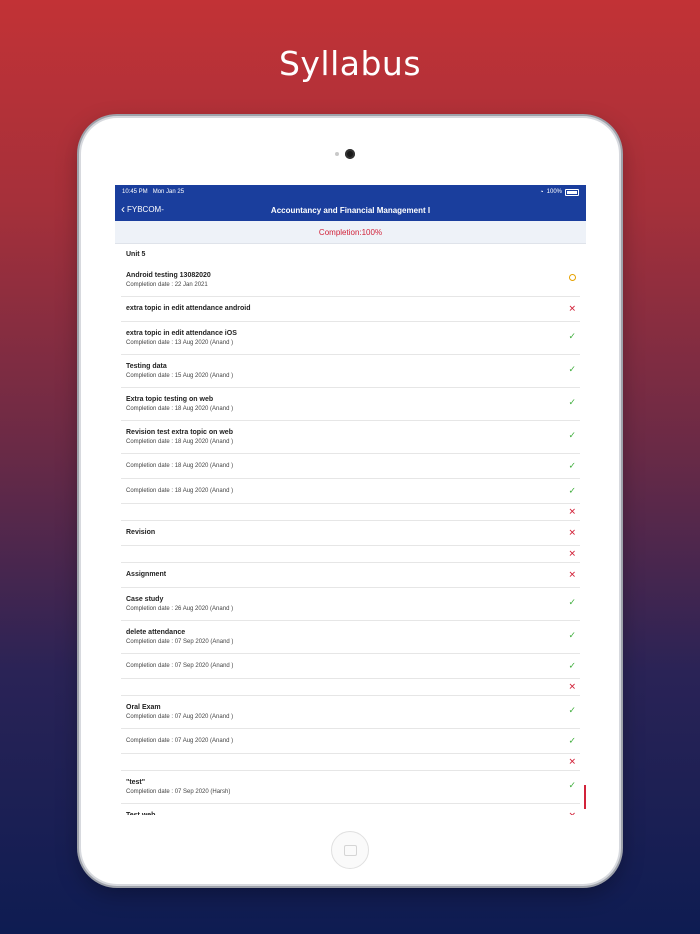  Describe the element at coordinates (180, 375) in the screenshot. I see `completion-date: Completion date : 15 Aug 2020 (Anand )` at that location.